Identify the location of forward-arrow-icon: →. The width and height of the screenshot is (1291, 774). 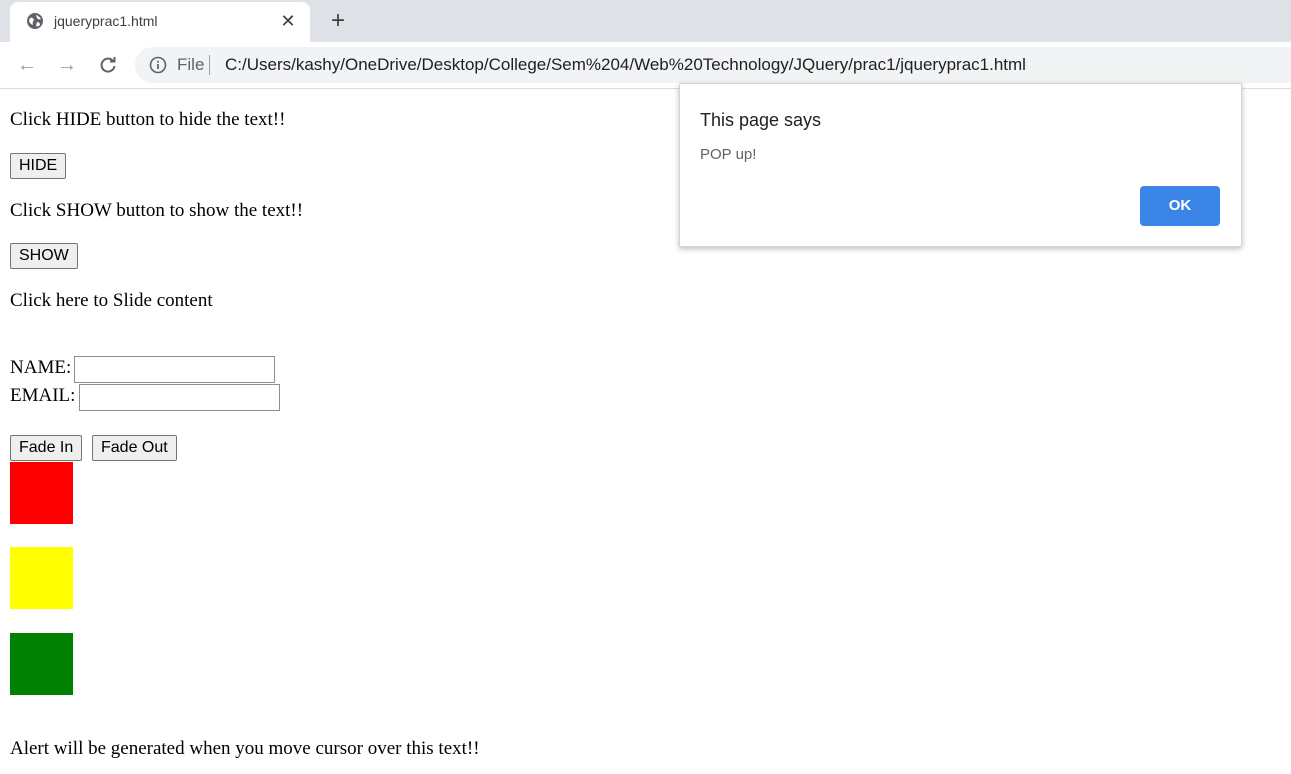
(67, 65).